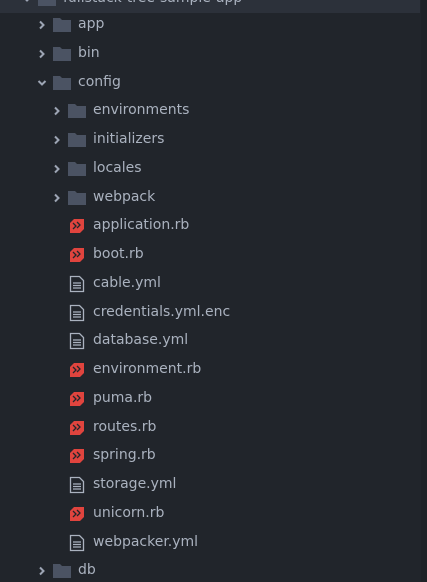 The height and width of the screenshot is (582, 427). What do you see at coordinates (162, 312) in the screenshot?
I see `tree-item-label: credentials.yml.enc` at bounding box center [162, 312].